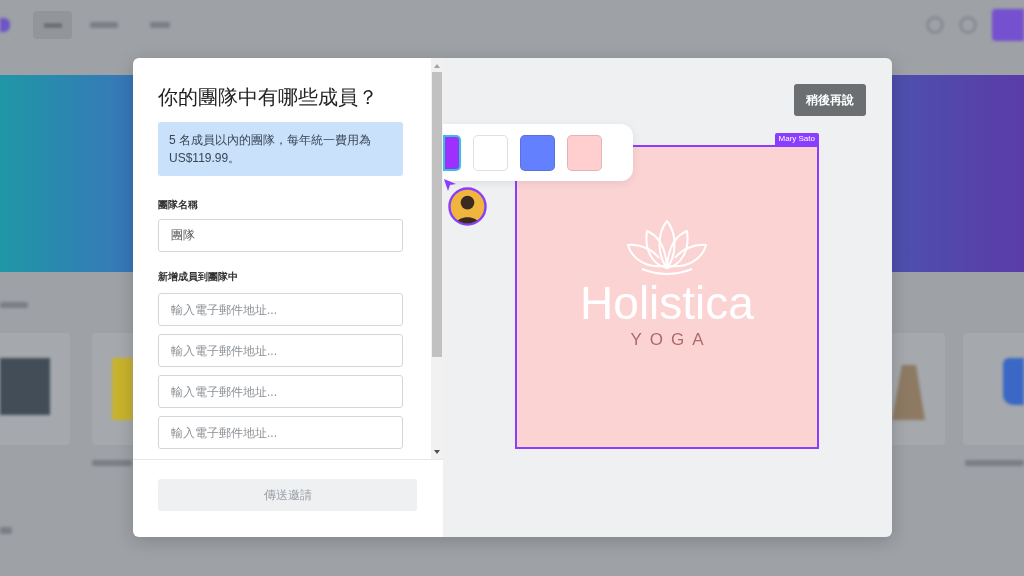 This screenshot has width=1024, height=576. What do you see at coordinates (437, 214) in the screenshot?
I see `scrollbar-thumb` at bounding box center [437, 214].